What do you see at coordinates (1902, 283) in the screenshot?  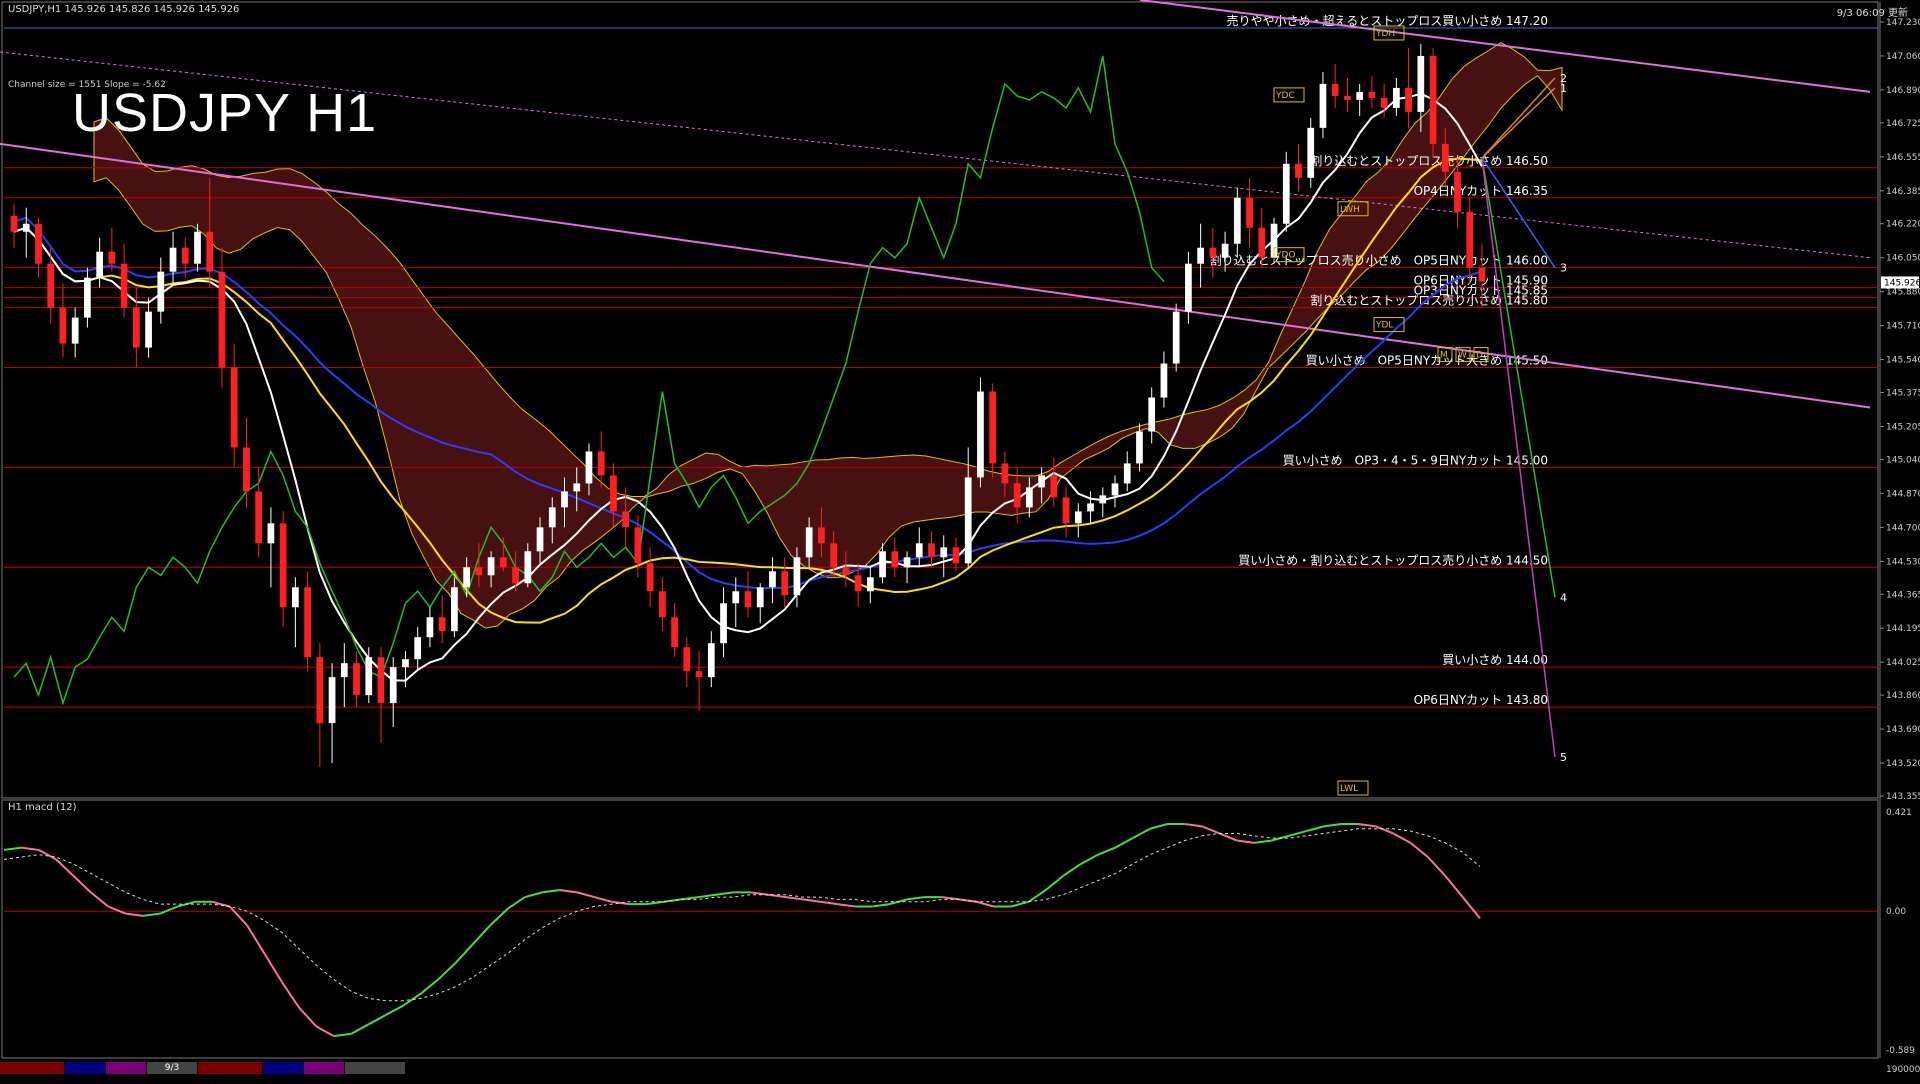 I see `current-price-label: 145.926` at bounding box center [1902, 283].